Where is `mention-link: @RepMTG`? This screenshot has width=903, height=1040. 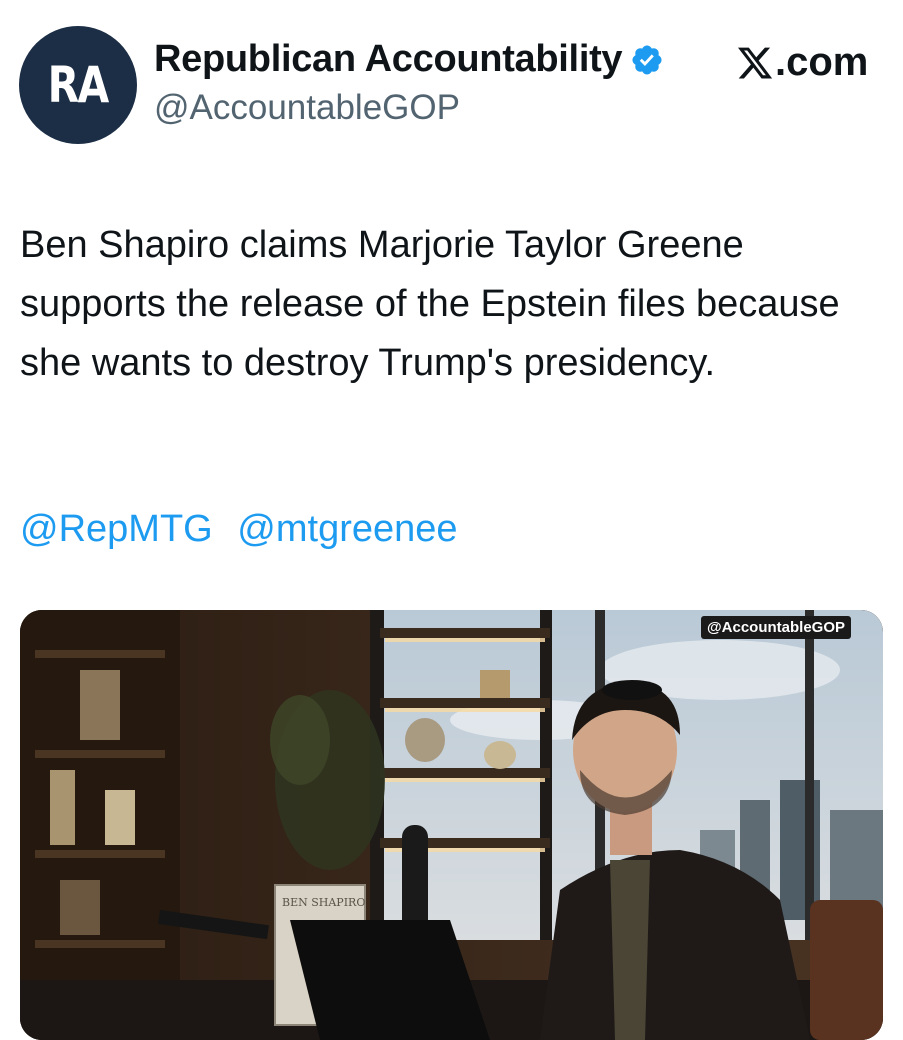
mention-link: @RepMTG is located at coordinates (116, 529).